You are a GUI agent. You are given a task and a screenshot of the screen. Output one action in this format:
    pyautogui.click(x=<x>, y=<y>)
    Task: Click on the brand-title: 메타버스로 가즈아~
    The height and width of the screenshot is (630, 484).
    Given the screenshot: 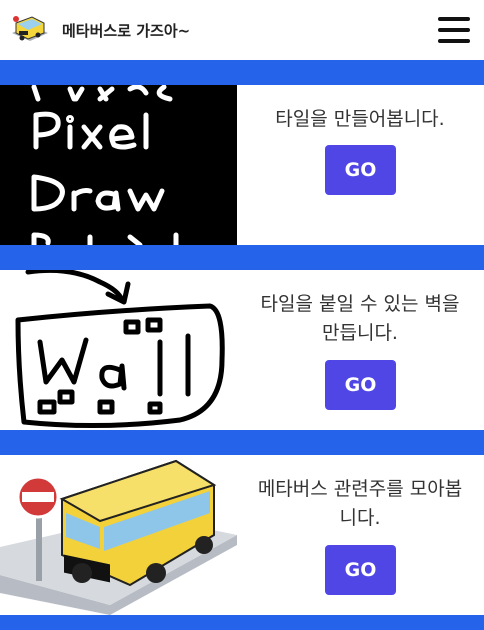 What is the action you would take?
    pyautogui.click(x=126, y=30)
    